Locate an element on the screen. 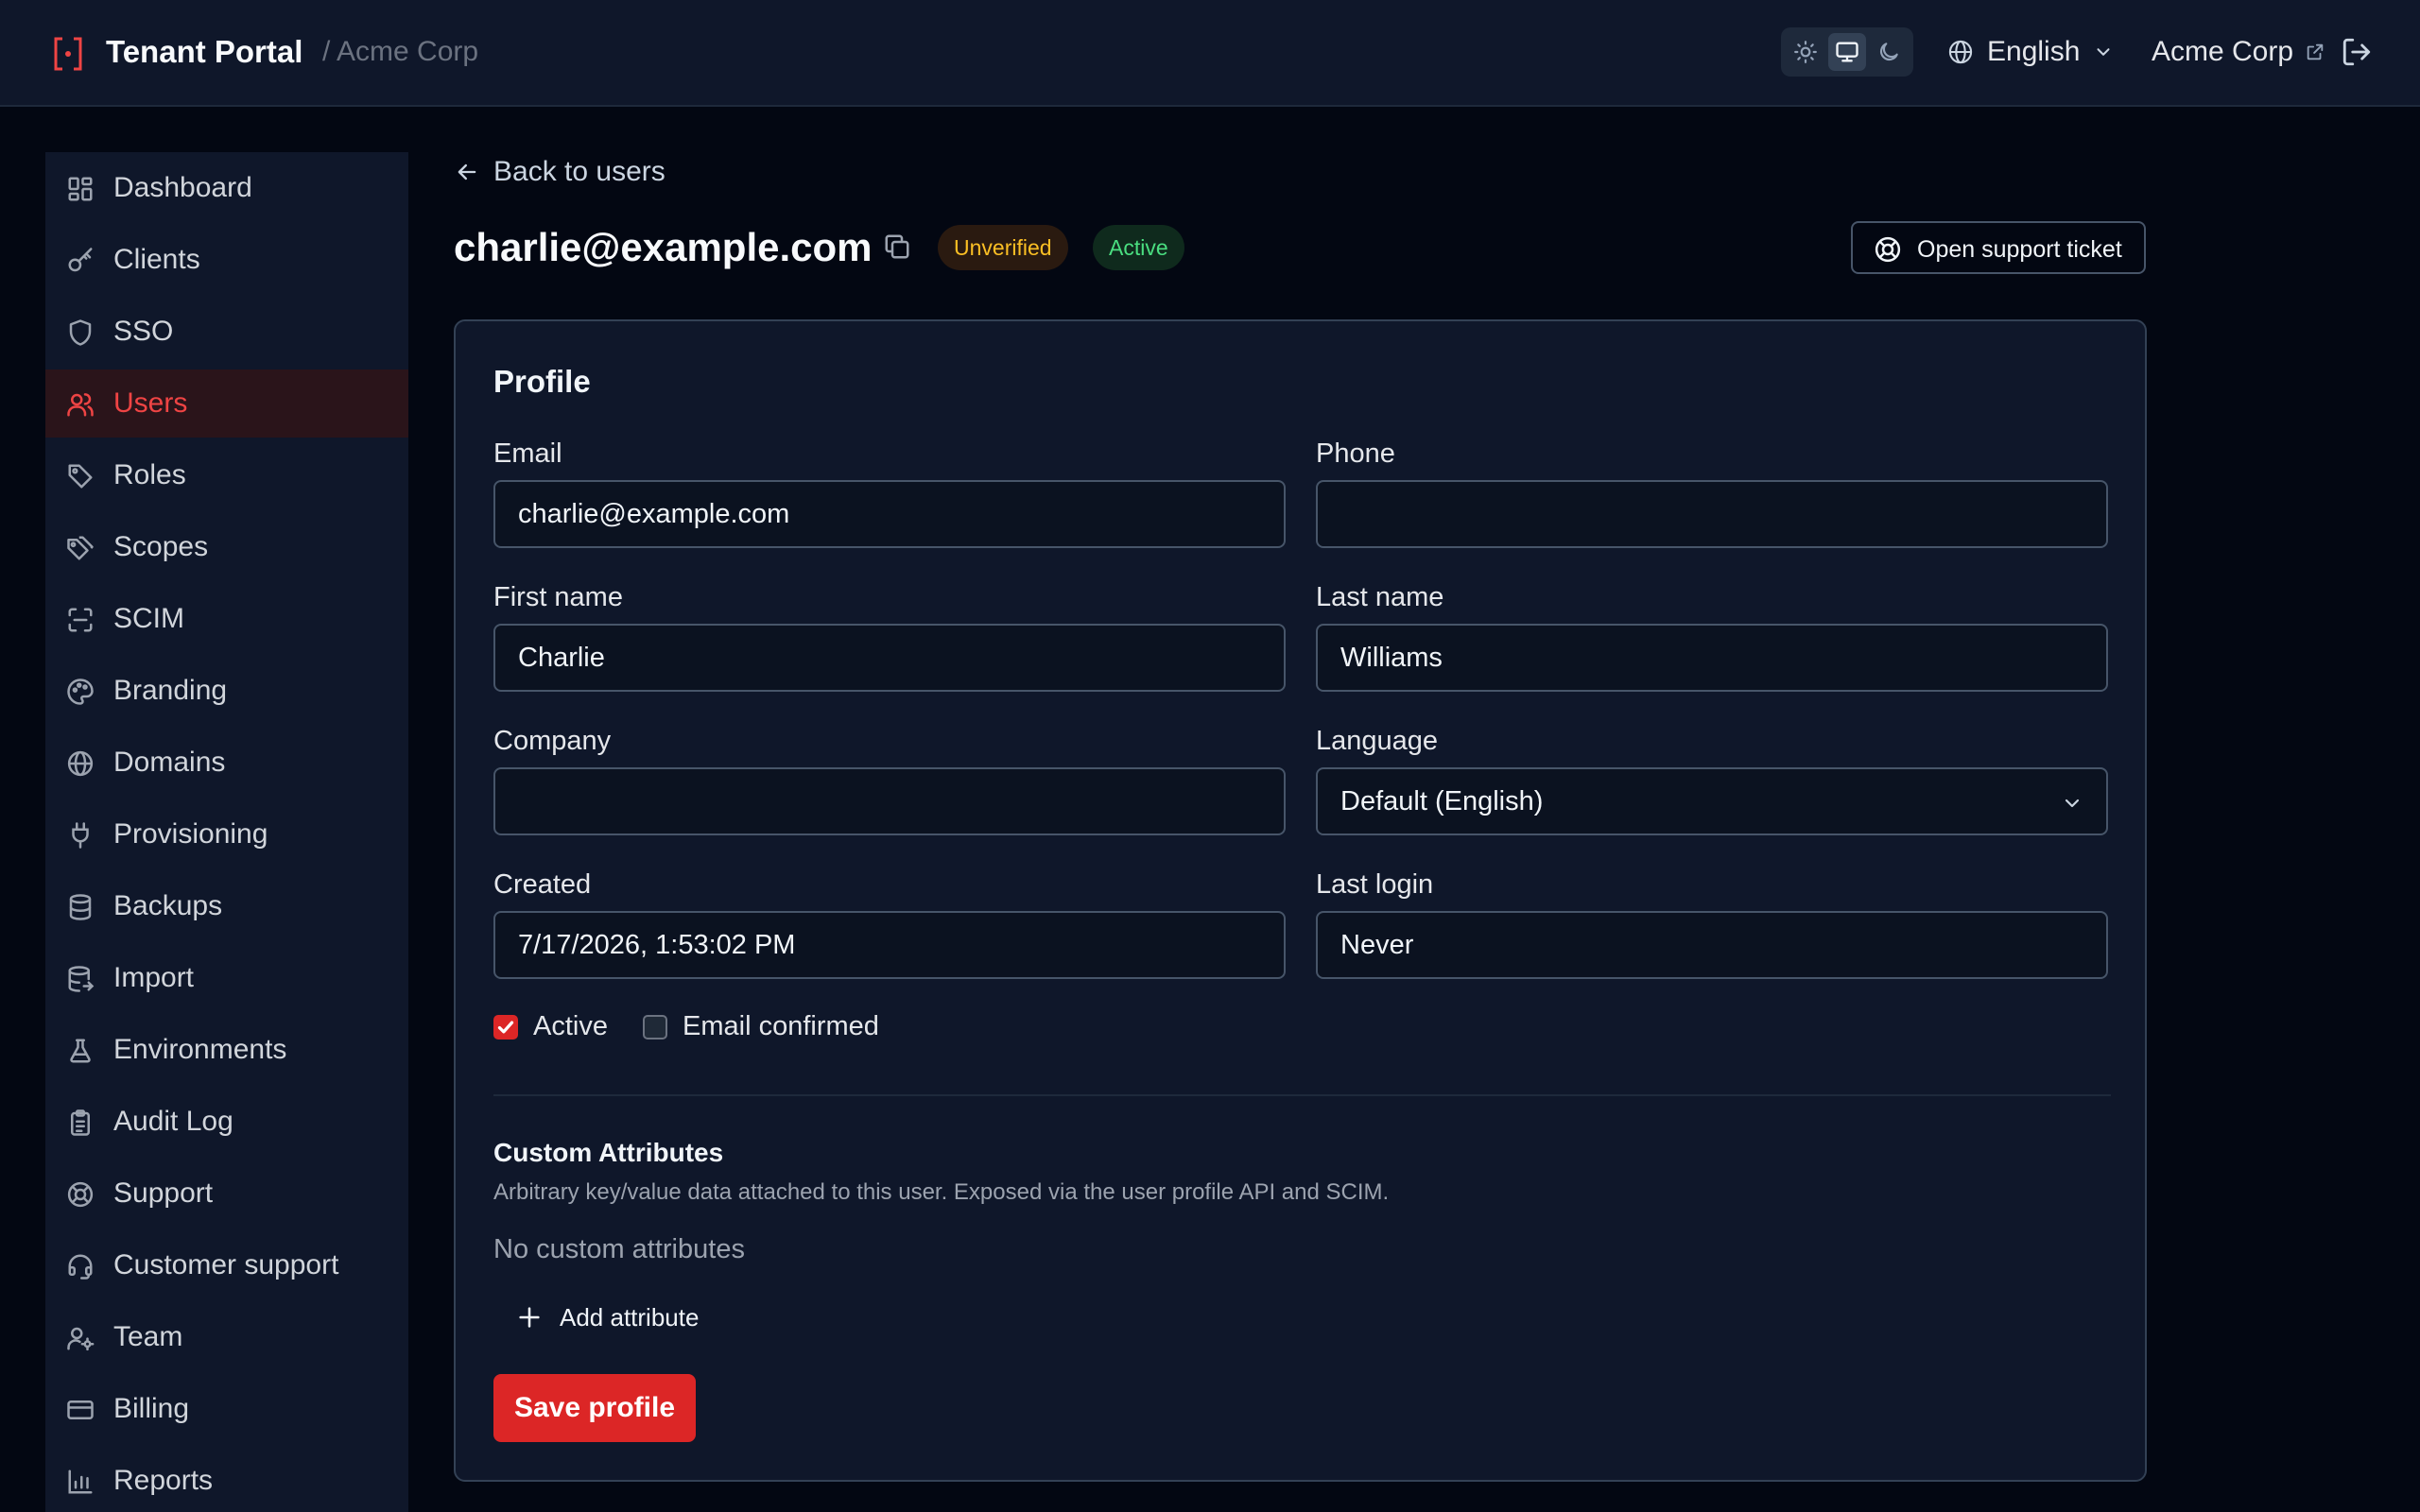 Image resolution: width=2420 pixels, height=1512 pixels. bar-chart-icon is located at coordinates (80, 1481).